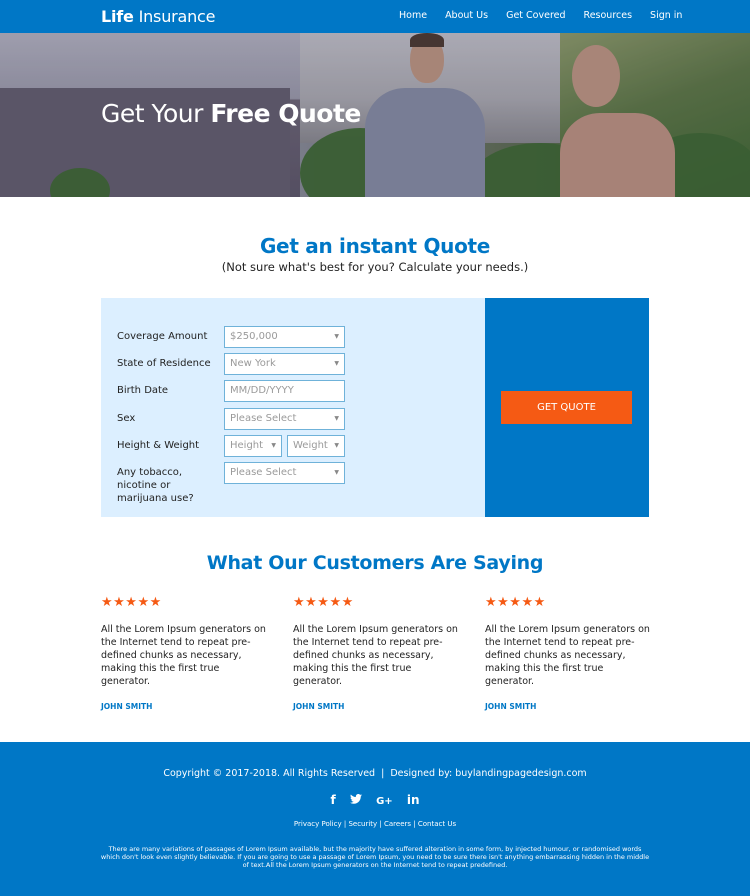 This screenshot has width=750, height=896. Describe the element at coordinates (253, 363) in the screenshot. I see `state-value: New York` at that location.